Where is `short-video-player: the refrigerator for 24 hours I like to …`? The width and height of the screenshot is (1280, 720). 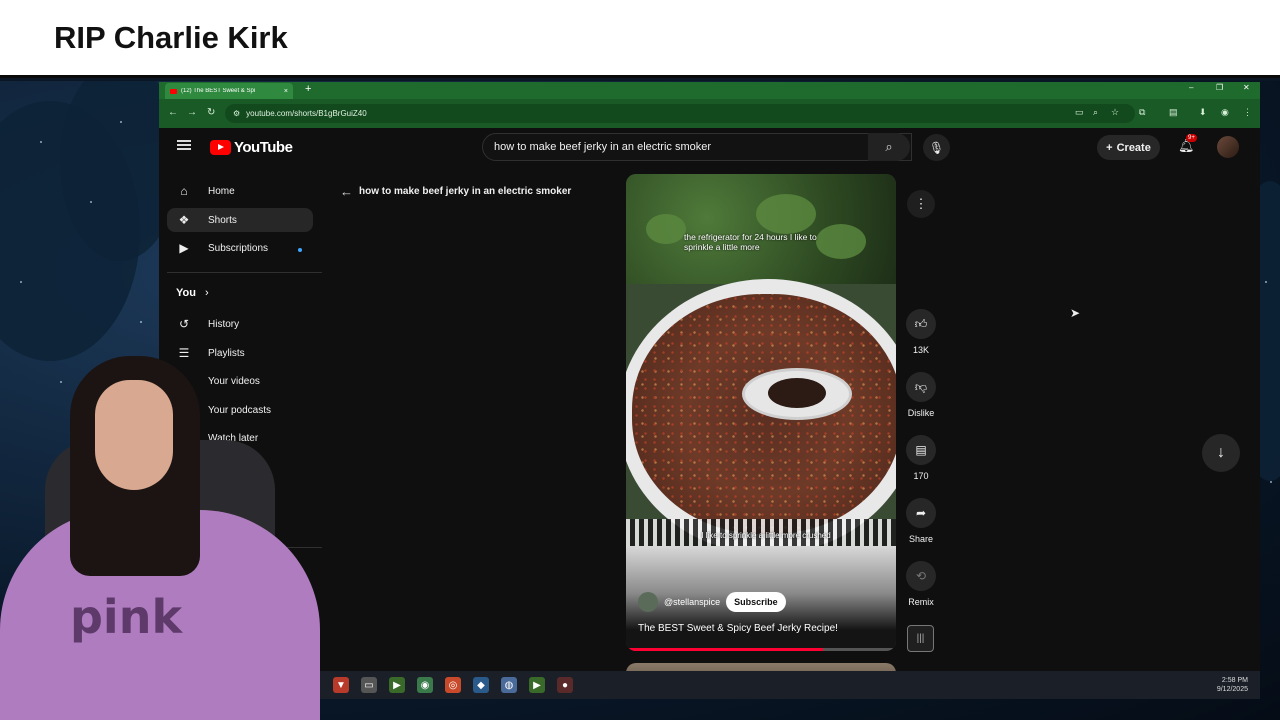
short-video-player: the refrigerator for 24 hours I like to … is located at coordinates (761, 412).